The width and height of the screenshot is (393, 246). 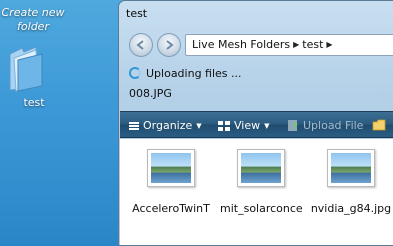 I want to click on breadcrumb-live-mesh-folders: Live Mesh Folders, so click(x=241, y=44).